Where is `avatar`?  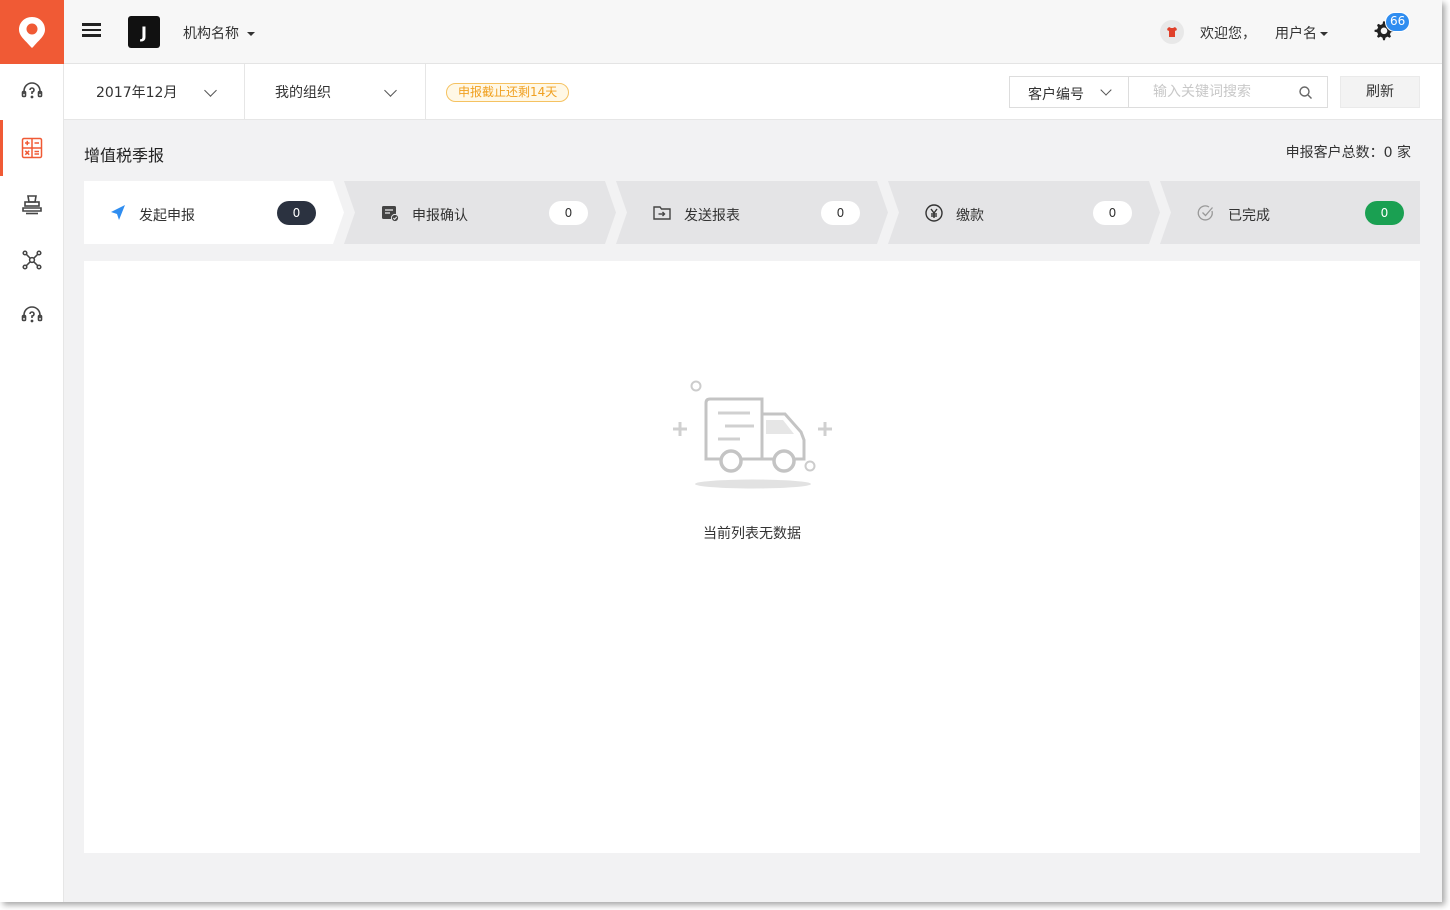 avatar is located at coordinates (1172, 32).